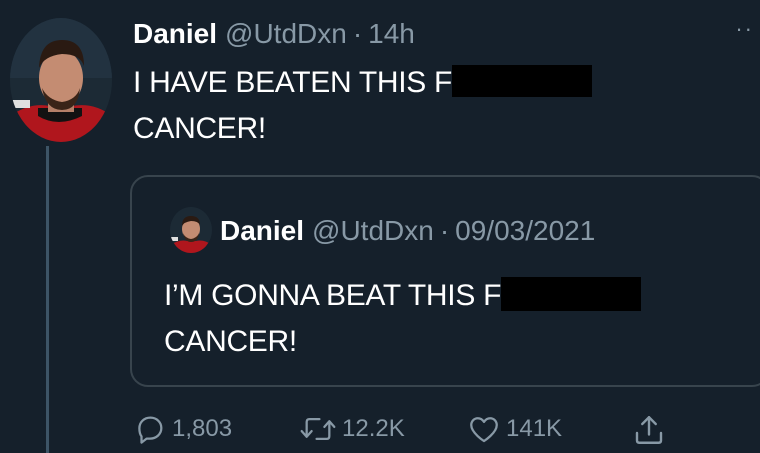  I want to click on quoted-text-line-2: CANCER!, so click(230, 341).